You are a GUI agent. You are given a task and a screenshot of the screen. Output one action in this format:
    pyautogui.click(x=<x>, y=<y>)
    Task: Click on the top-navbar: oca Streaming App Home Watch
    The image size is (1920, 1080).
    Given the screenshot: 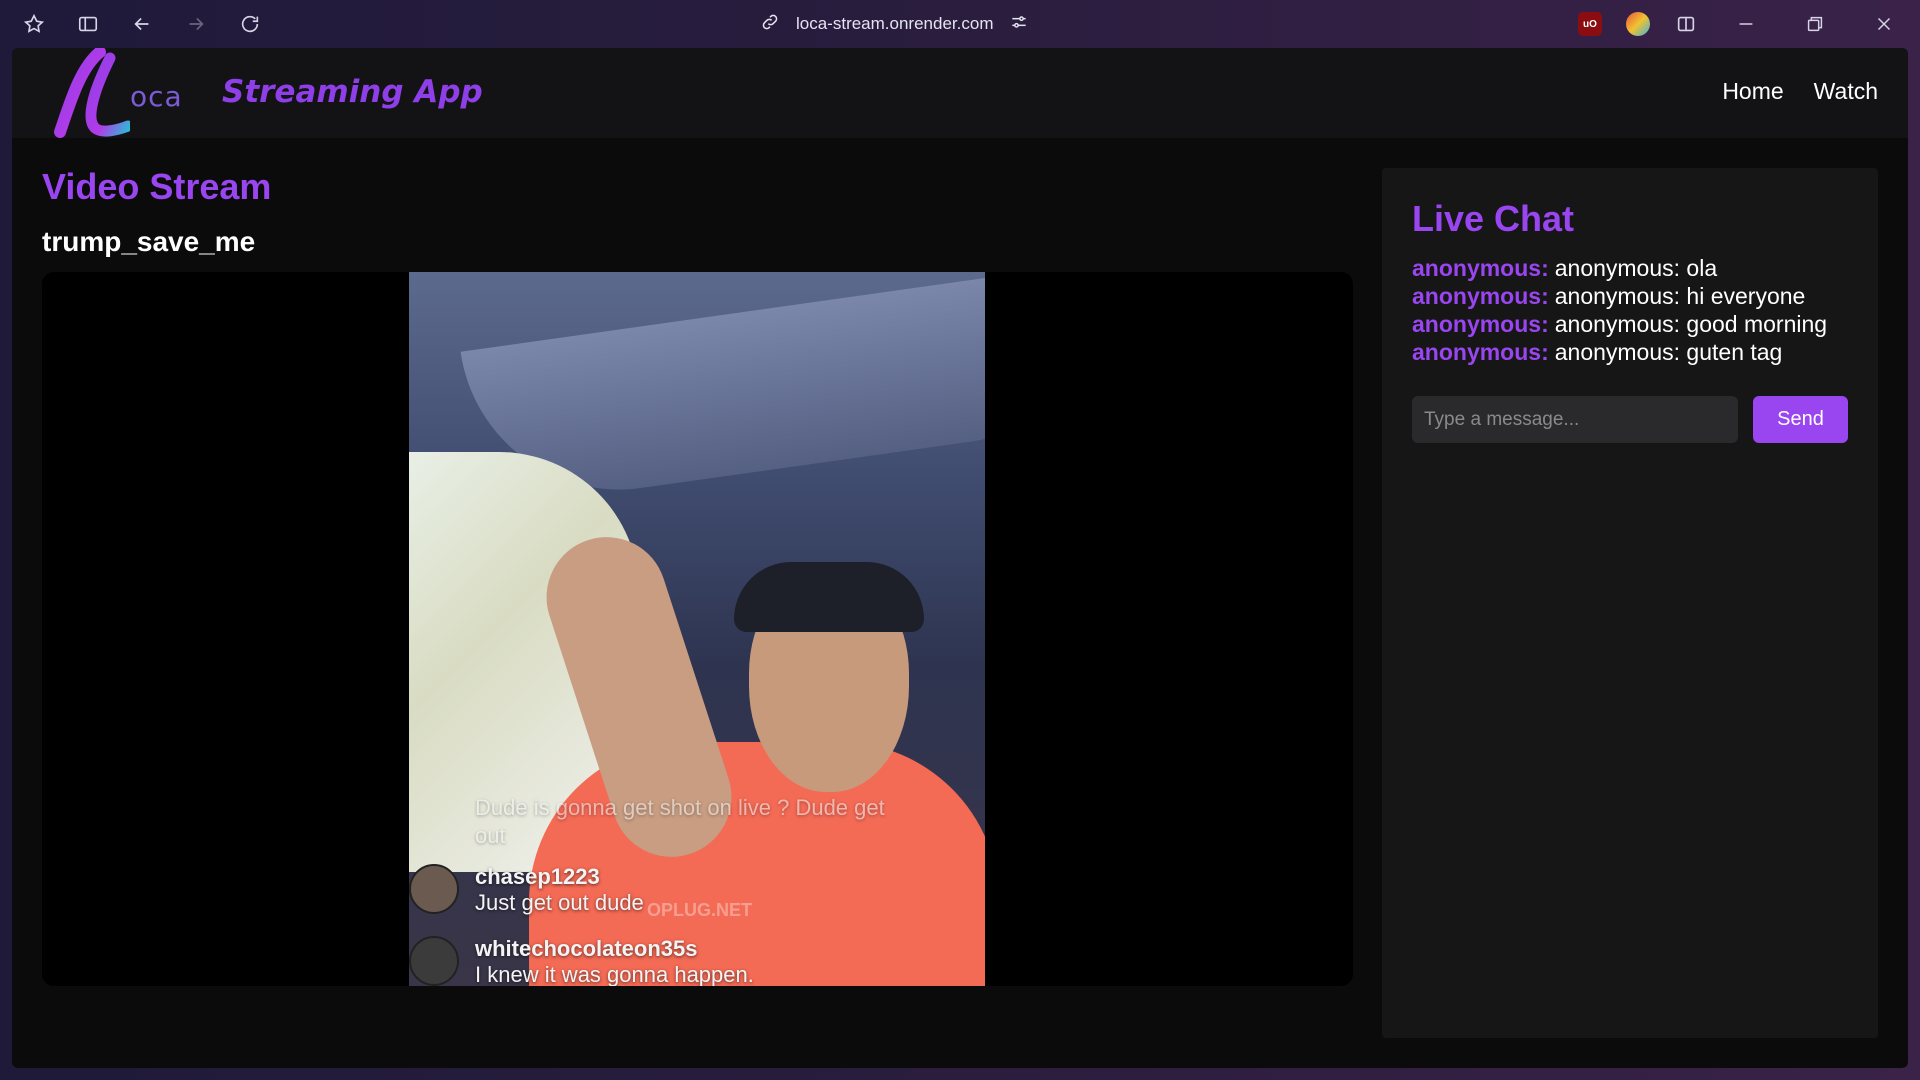 What is the action you would take?
    pyautogui.click(x=960, y=93)
    